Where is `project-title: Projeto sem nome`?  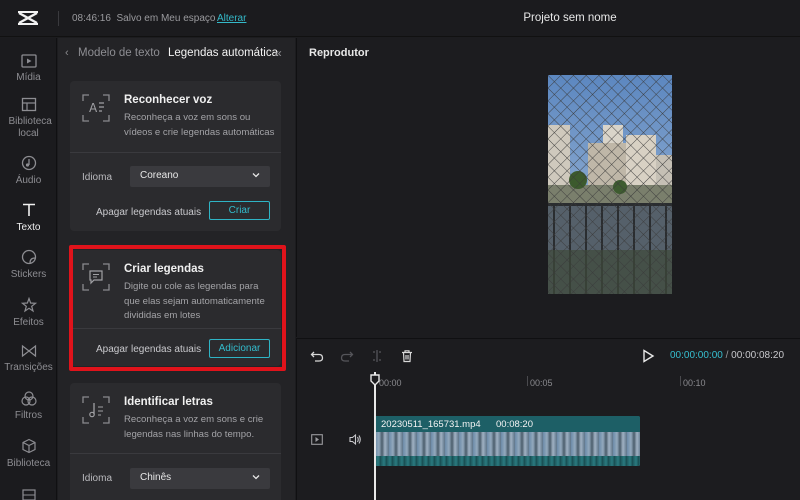 project-title: Projeto sem nome is located at coordinates (570, 18).